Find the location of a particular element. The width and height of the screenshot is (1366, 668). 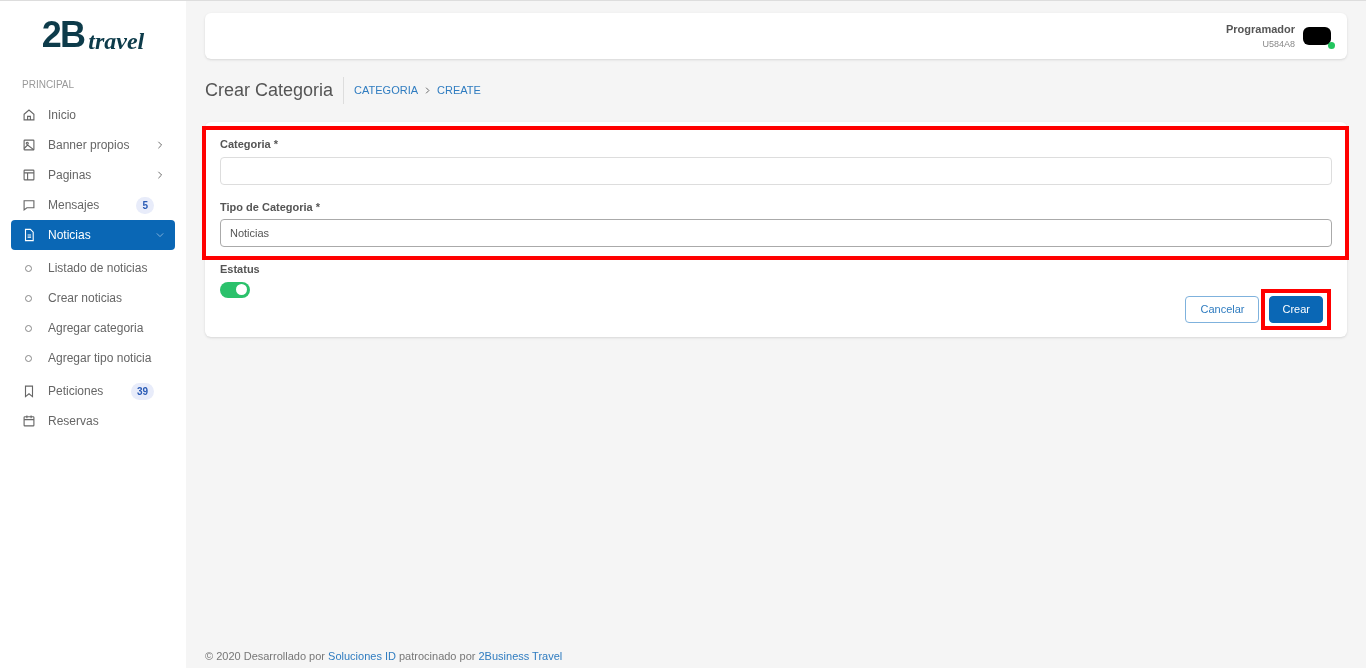

footer-link: Soluciones ID is located at coordinates (362, 655).